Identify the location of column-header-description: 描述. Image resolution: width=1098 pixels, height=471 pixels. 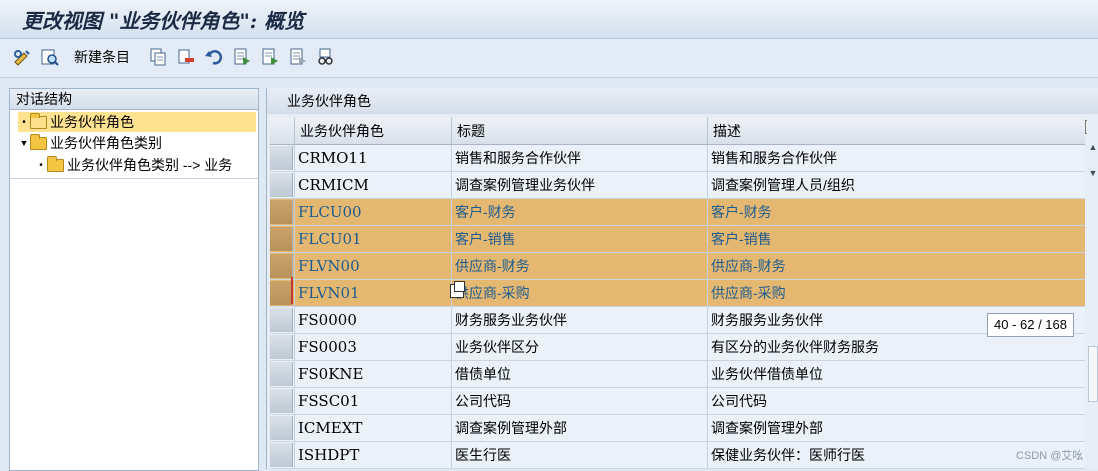
(896, 131).